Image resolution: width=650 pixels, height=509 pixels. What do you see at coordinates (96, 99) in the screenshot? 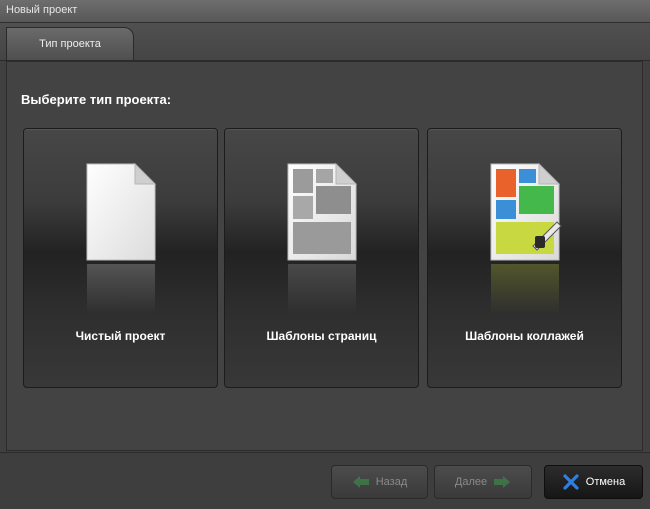
I see `prompt-heading: Выберите тип проекта:` at bounding box center [96, 99].